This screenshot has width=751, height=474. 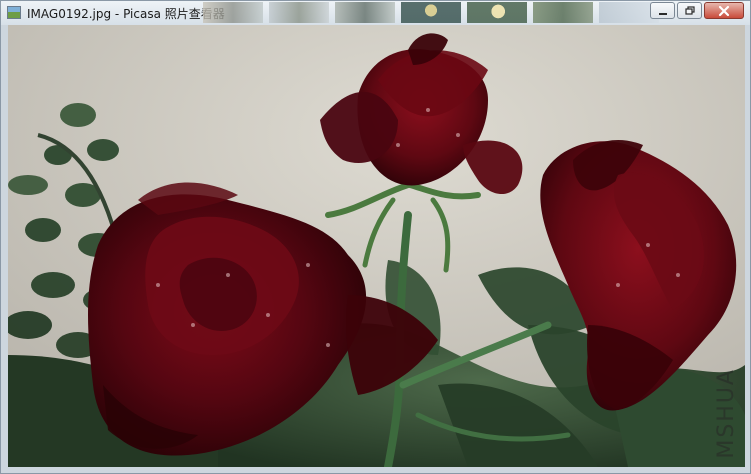 I want to click on close-button, so click(x=724, y=10).